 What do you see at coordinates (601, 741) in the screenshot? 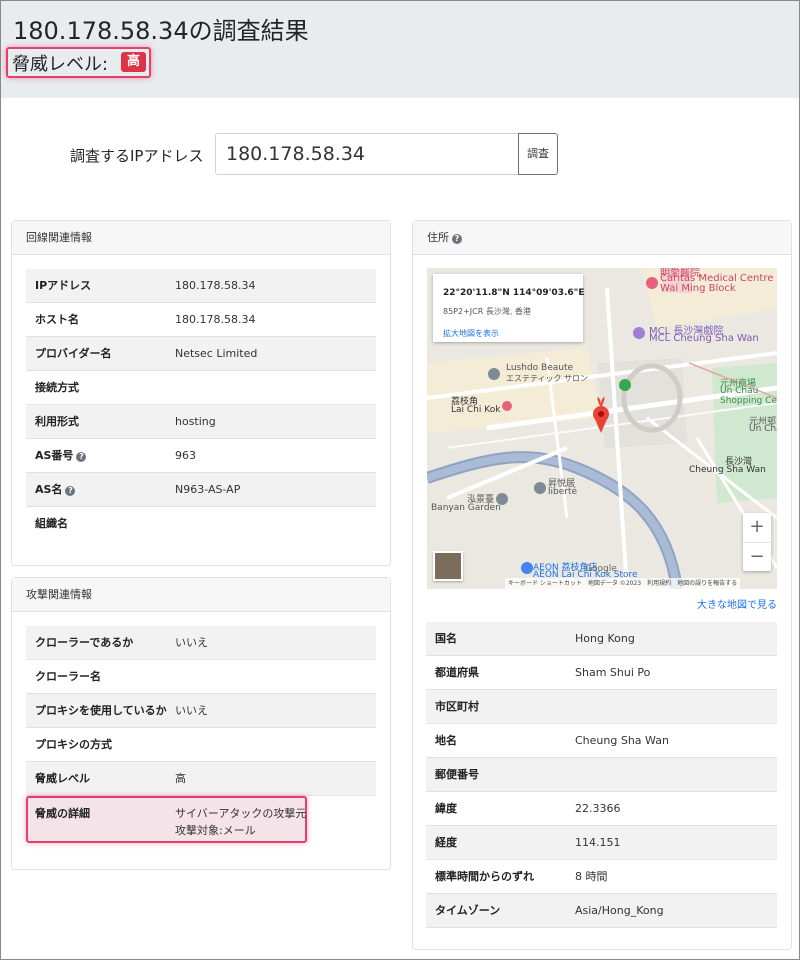
I see `table-row: 地名 Cheung Sha Wan` at bounding box center [601, 741].